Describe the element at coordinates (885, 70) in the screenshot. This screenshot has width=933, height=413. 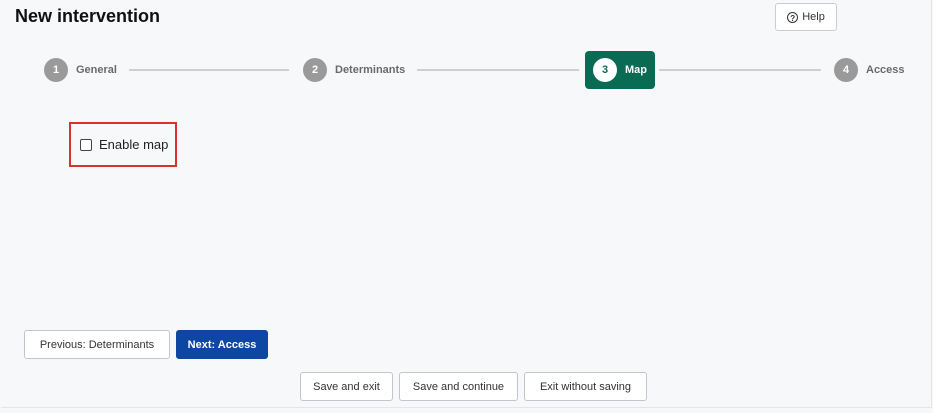
I see `step-label: Access` at that location.